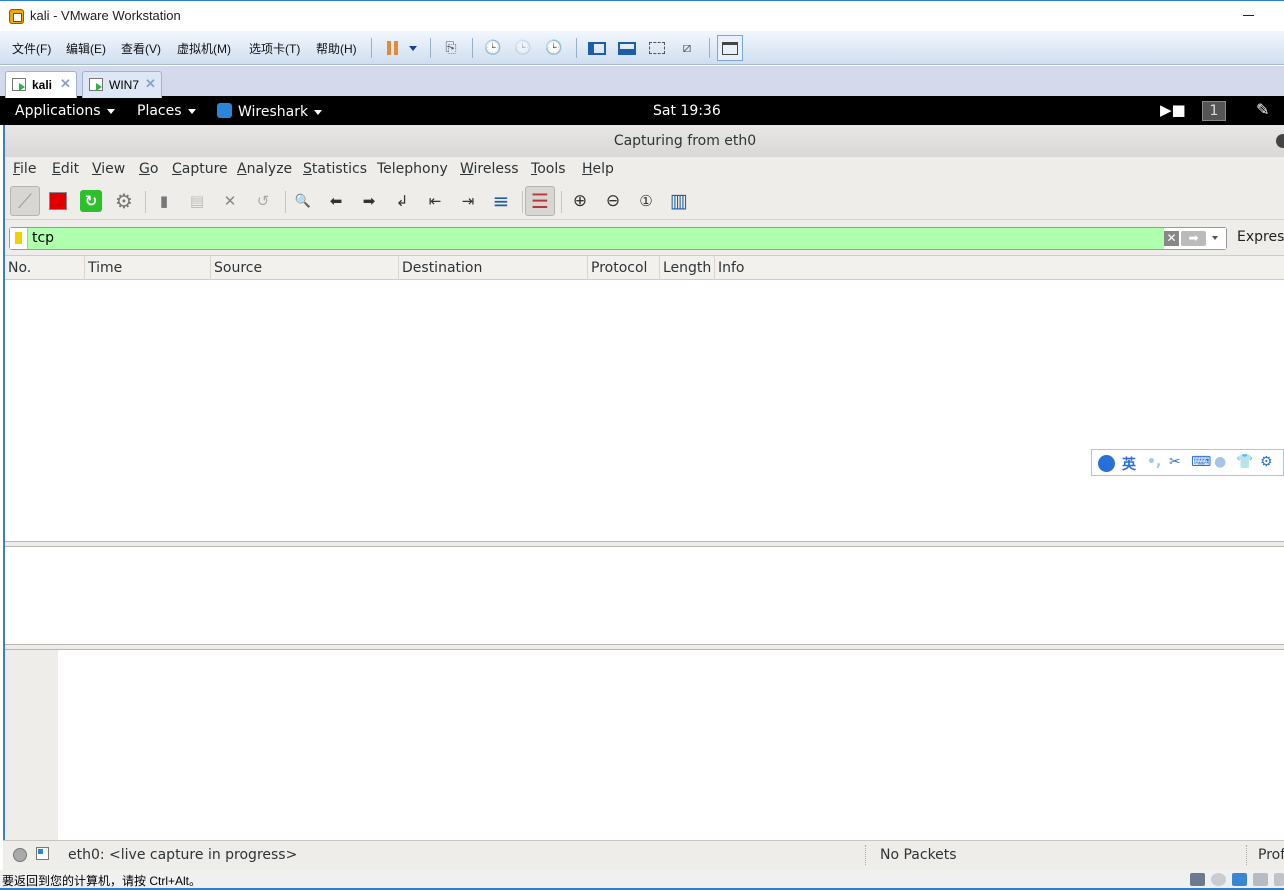 The width and height of the screenshot is (1284, 890). What do you see at coordinates (305, 268) in the screenshot?
I see `column-source: Source` at bounding box center [305, 268].